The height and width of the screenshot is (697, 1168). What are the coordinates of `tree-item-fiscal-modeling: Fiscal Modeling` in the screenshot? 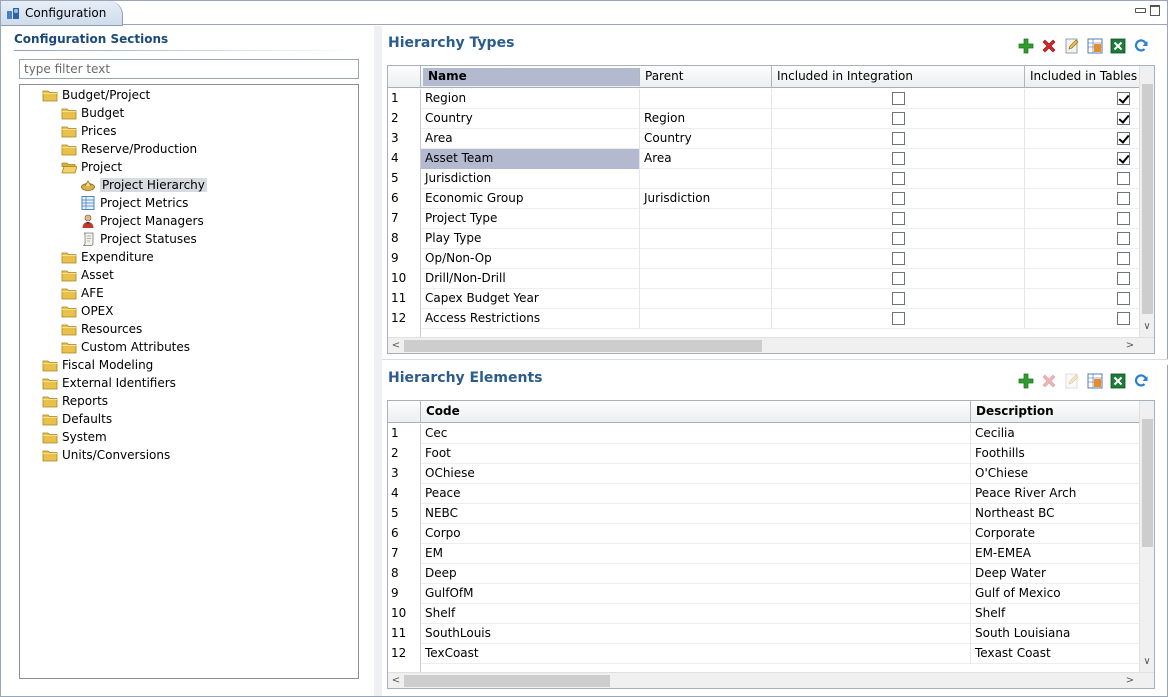 It's located at (97, 365).